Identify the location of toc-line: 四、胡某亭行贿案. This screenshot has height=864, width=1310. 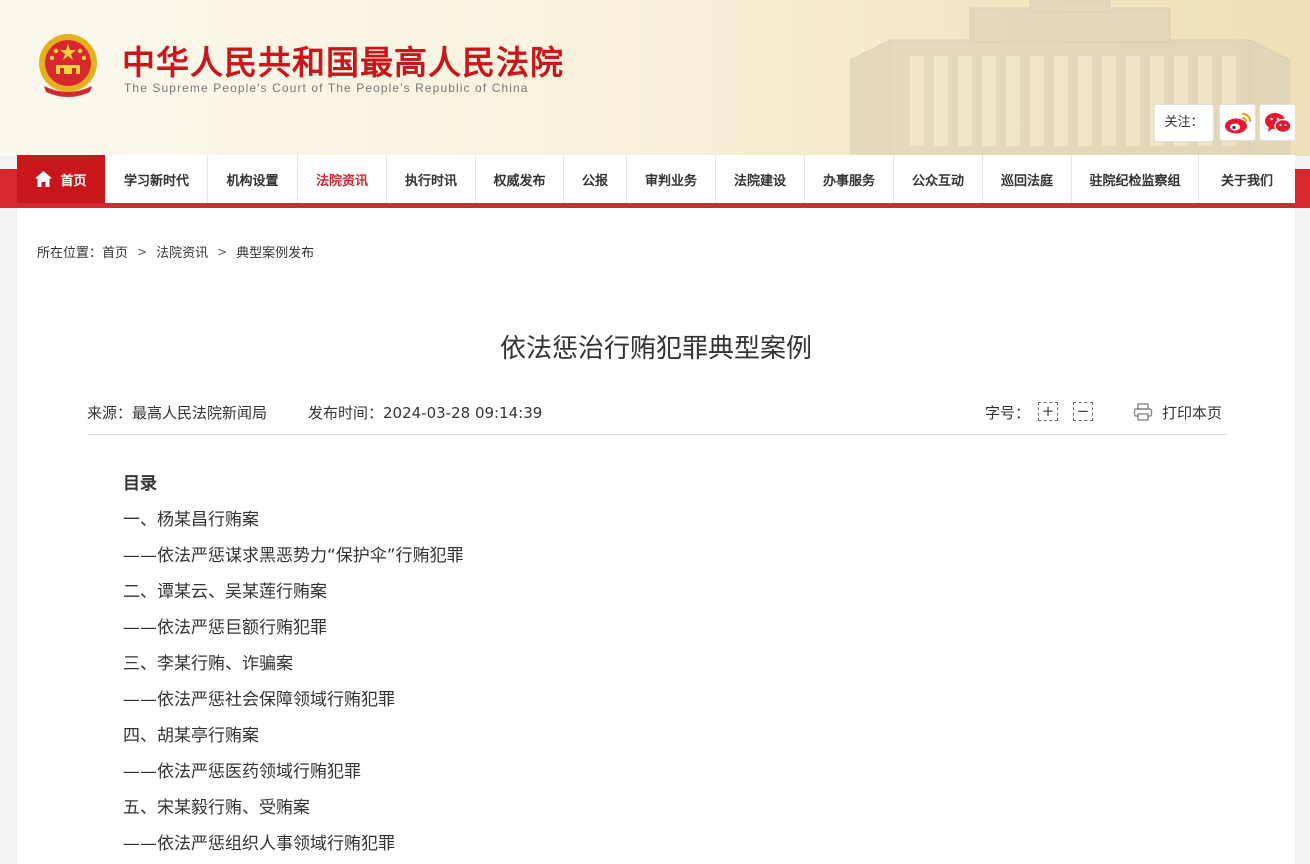
(191, 736).